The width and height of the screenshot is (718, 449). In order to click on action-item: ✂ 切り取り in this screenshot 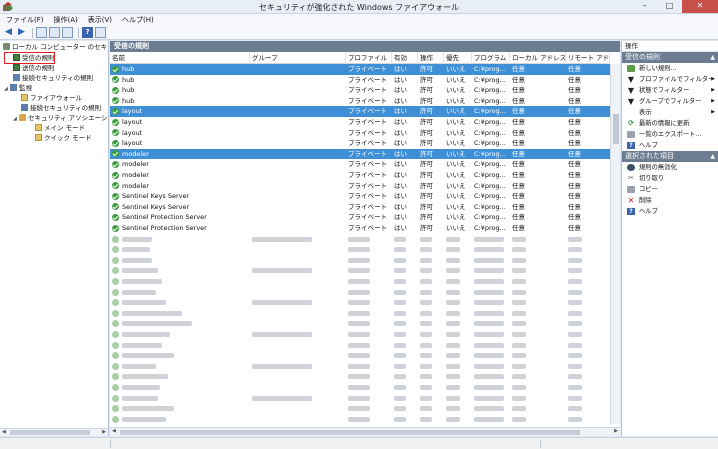, I will do `click(670, 178)`.